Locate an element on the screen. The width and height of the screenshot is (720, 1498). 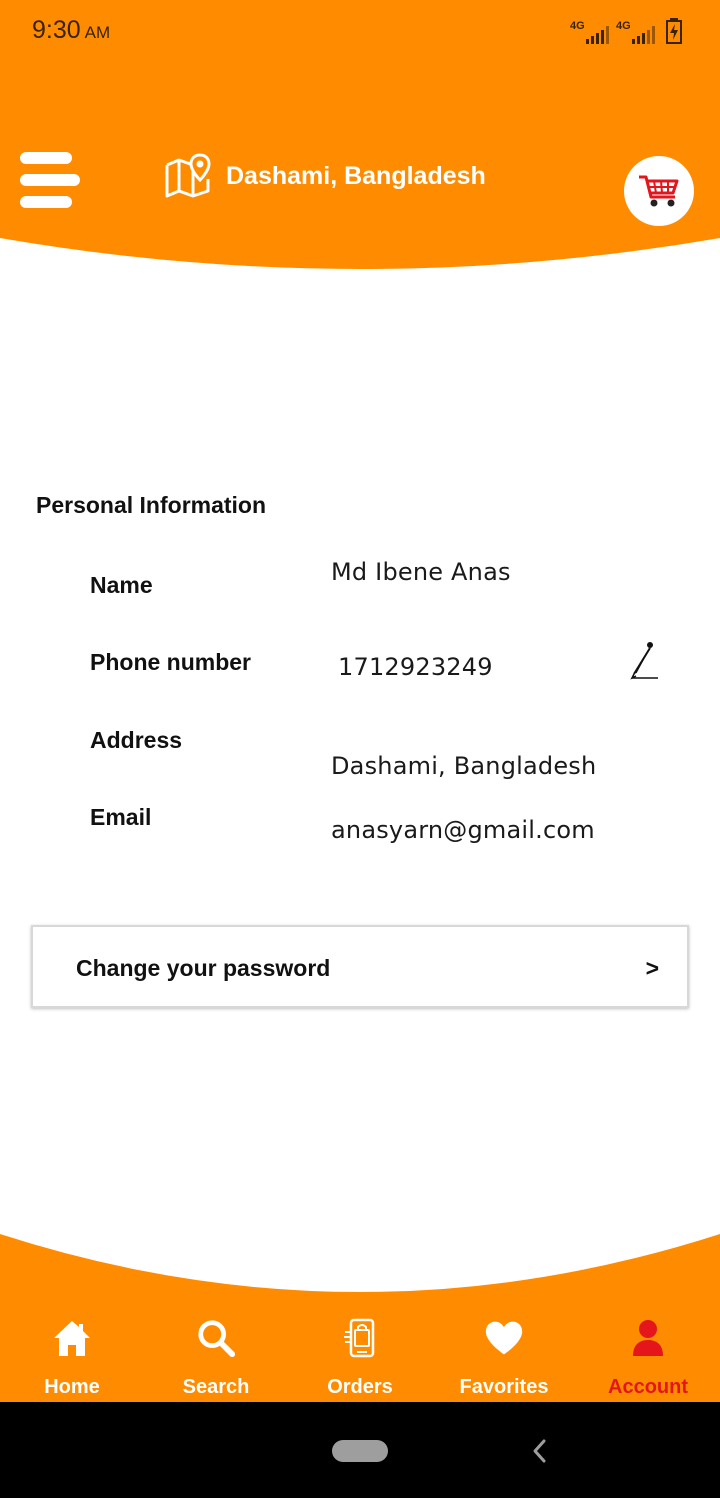
orders-icon is located at coordinates (359, 1338).